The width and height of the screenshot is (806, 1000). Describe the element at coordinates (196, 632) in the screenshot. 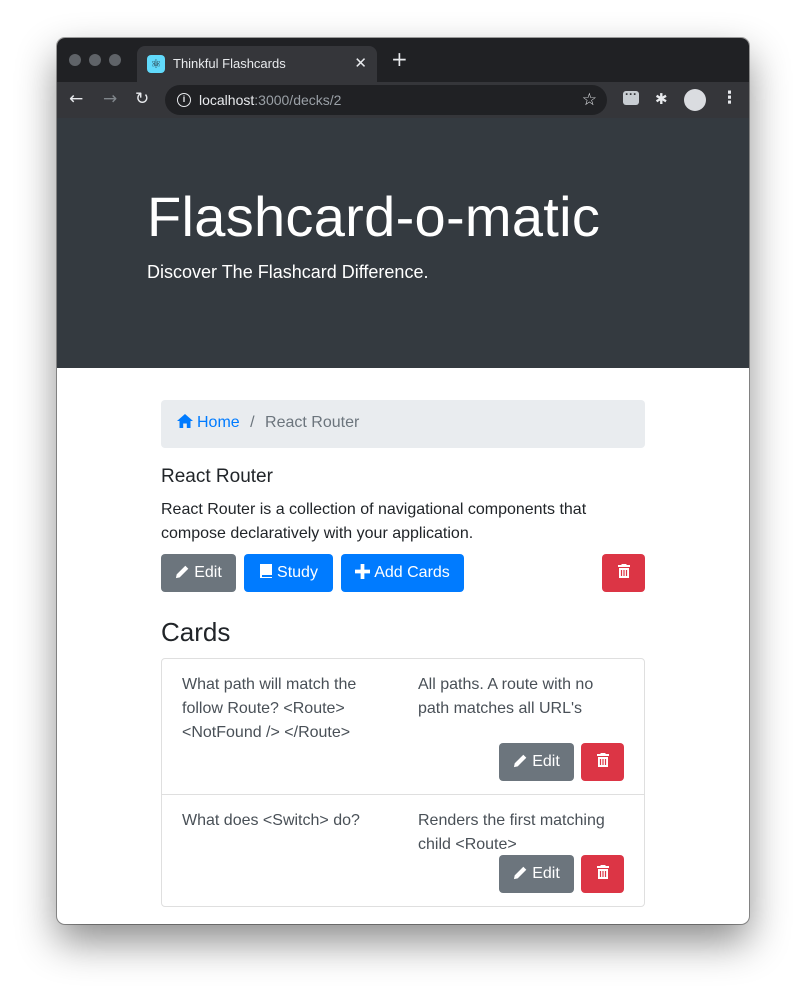

I see `cards-heading: Cards` at that location.